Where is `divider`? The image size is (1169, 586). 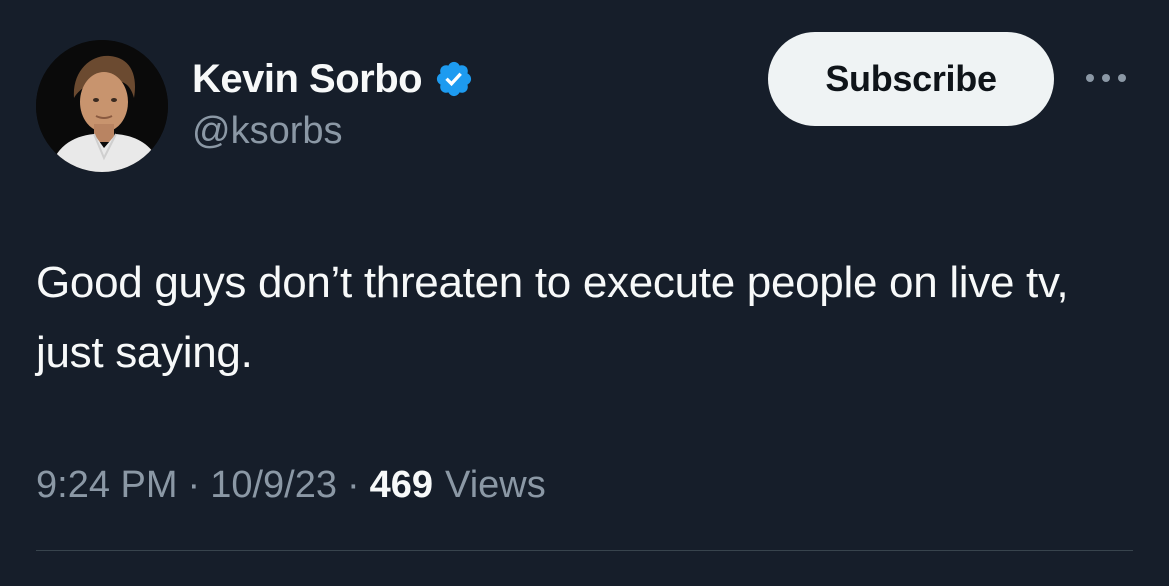 divider is located at coordinates (584, 550).